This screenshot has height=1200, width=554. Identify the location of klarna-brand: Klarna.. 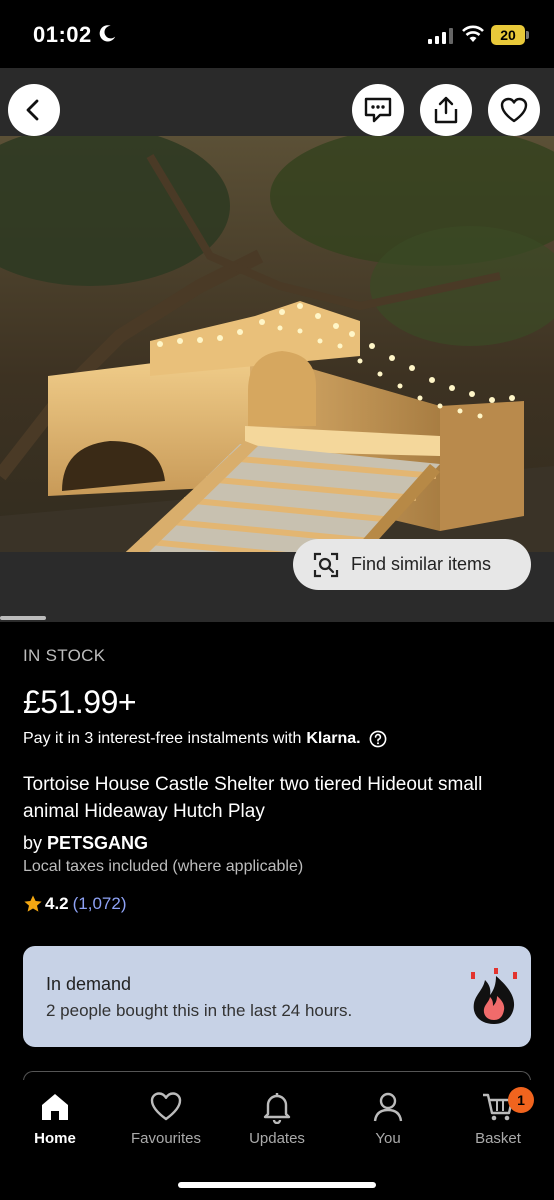
(333, 738).